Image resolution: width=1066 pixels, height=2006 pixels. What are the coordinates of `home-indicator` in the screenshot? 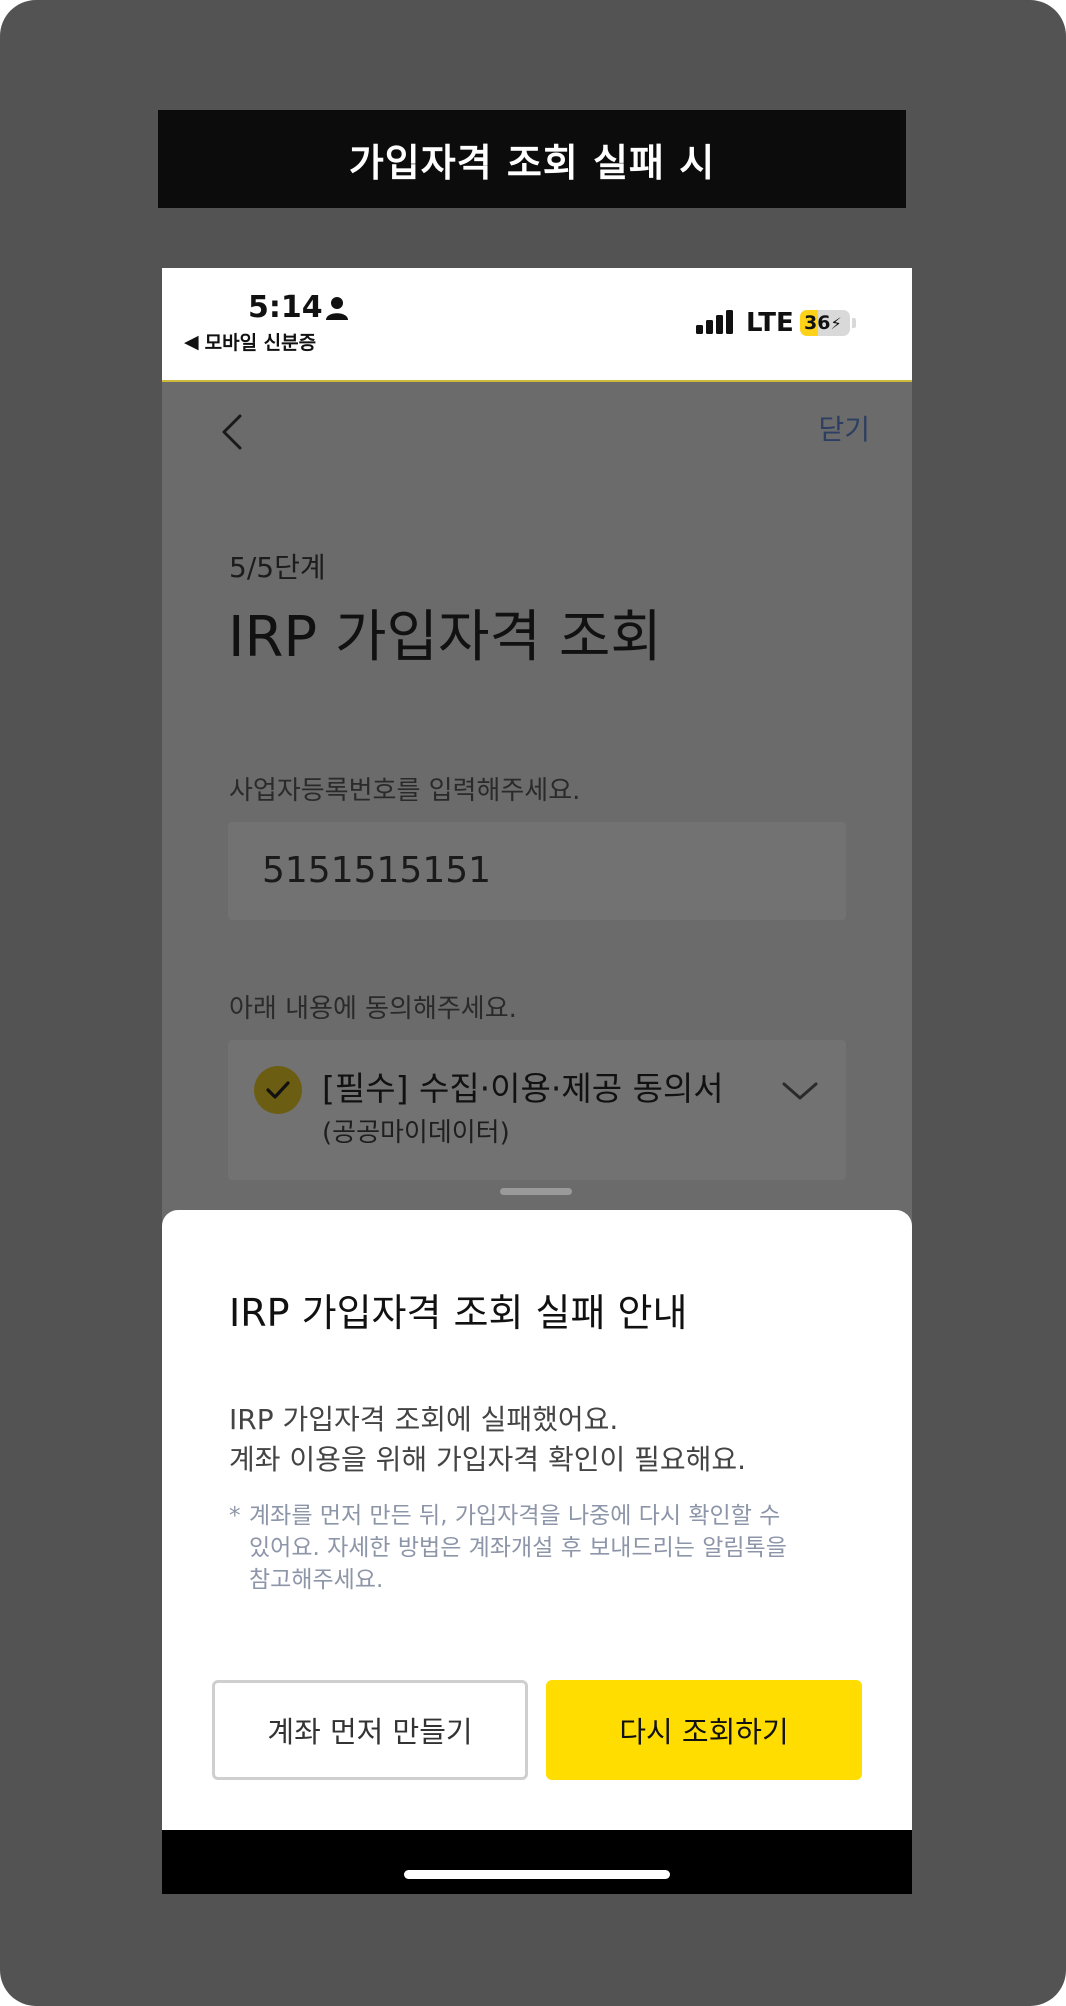 It's located at (537, 1874).